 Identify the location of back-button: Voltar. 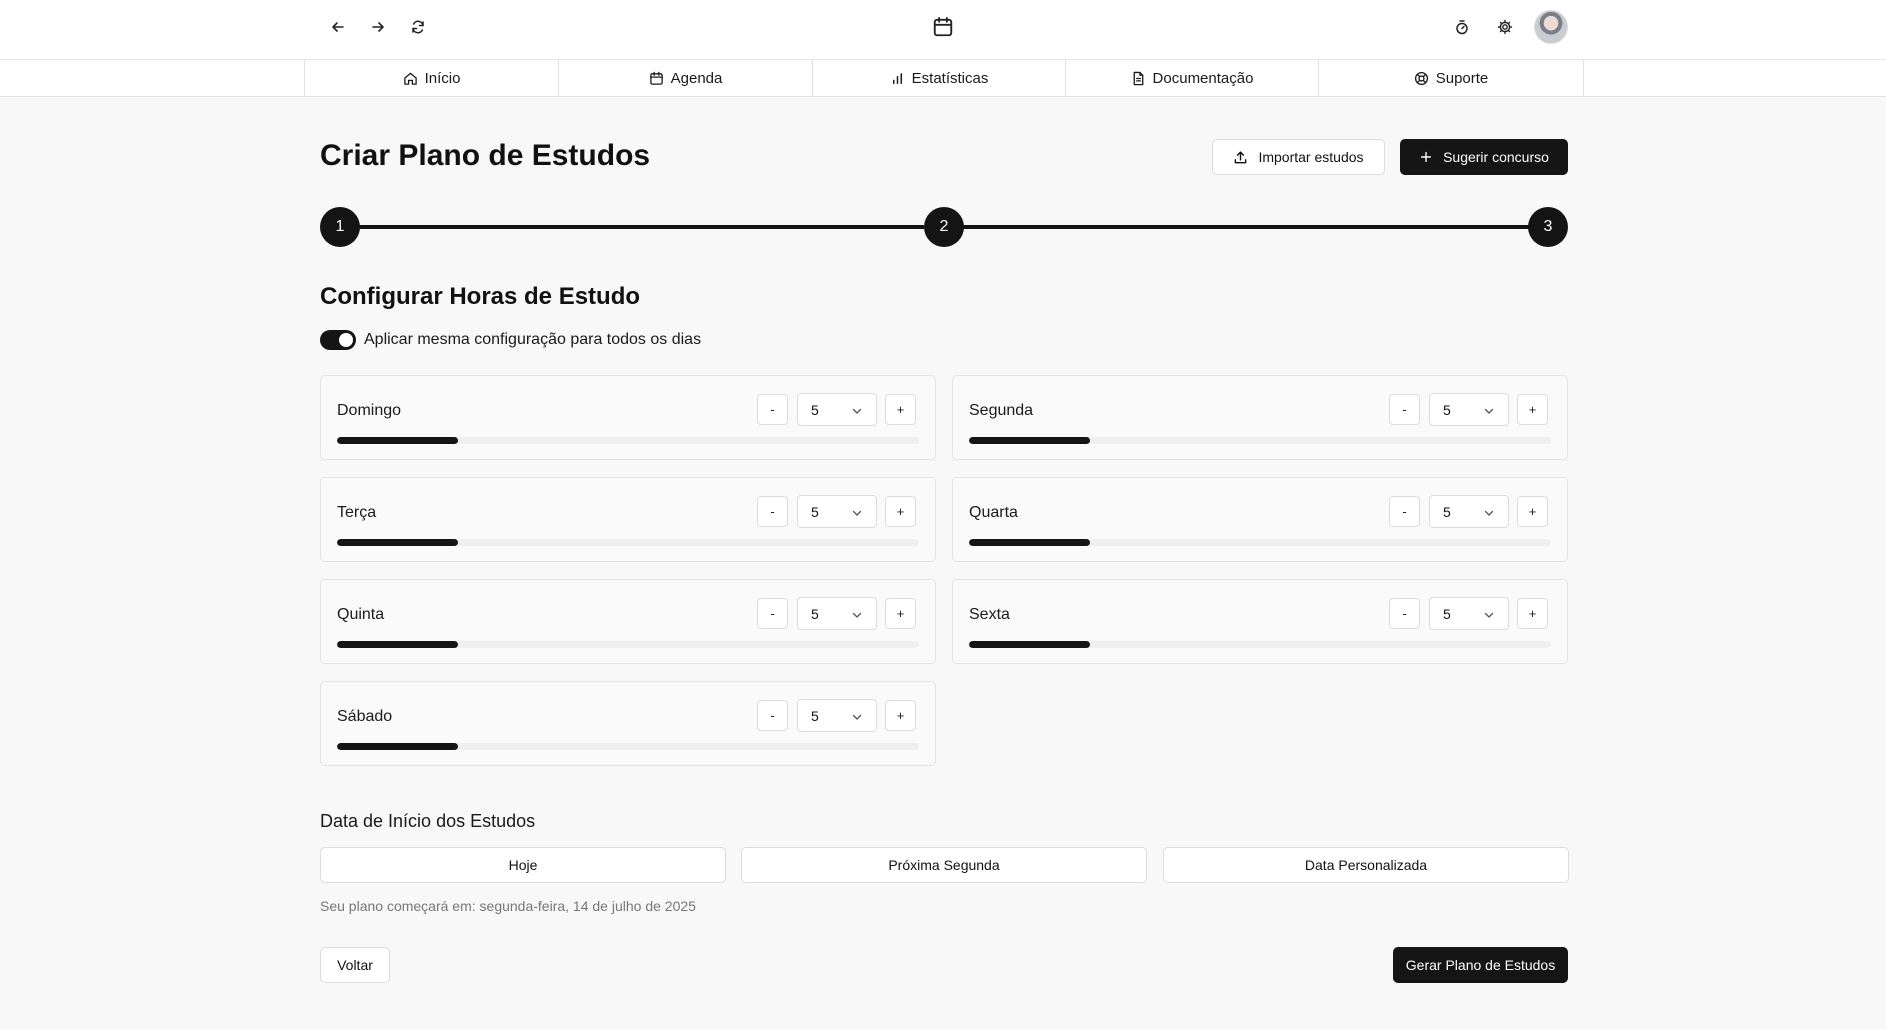
(355, 965).